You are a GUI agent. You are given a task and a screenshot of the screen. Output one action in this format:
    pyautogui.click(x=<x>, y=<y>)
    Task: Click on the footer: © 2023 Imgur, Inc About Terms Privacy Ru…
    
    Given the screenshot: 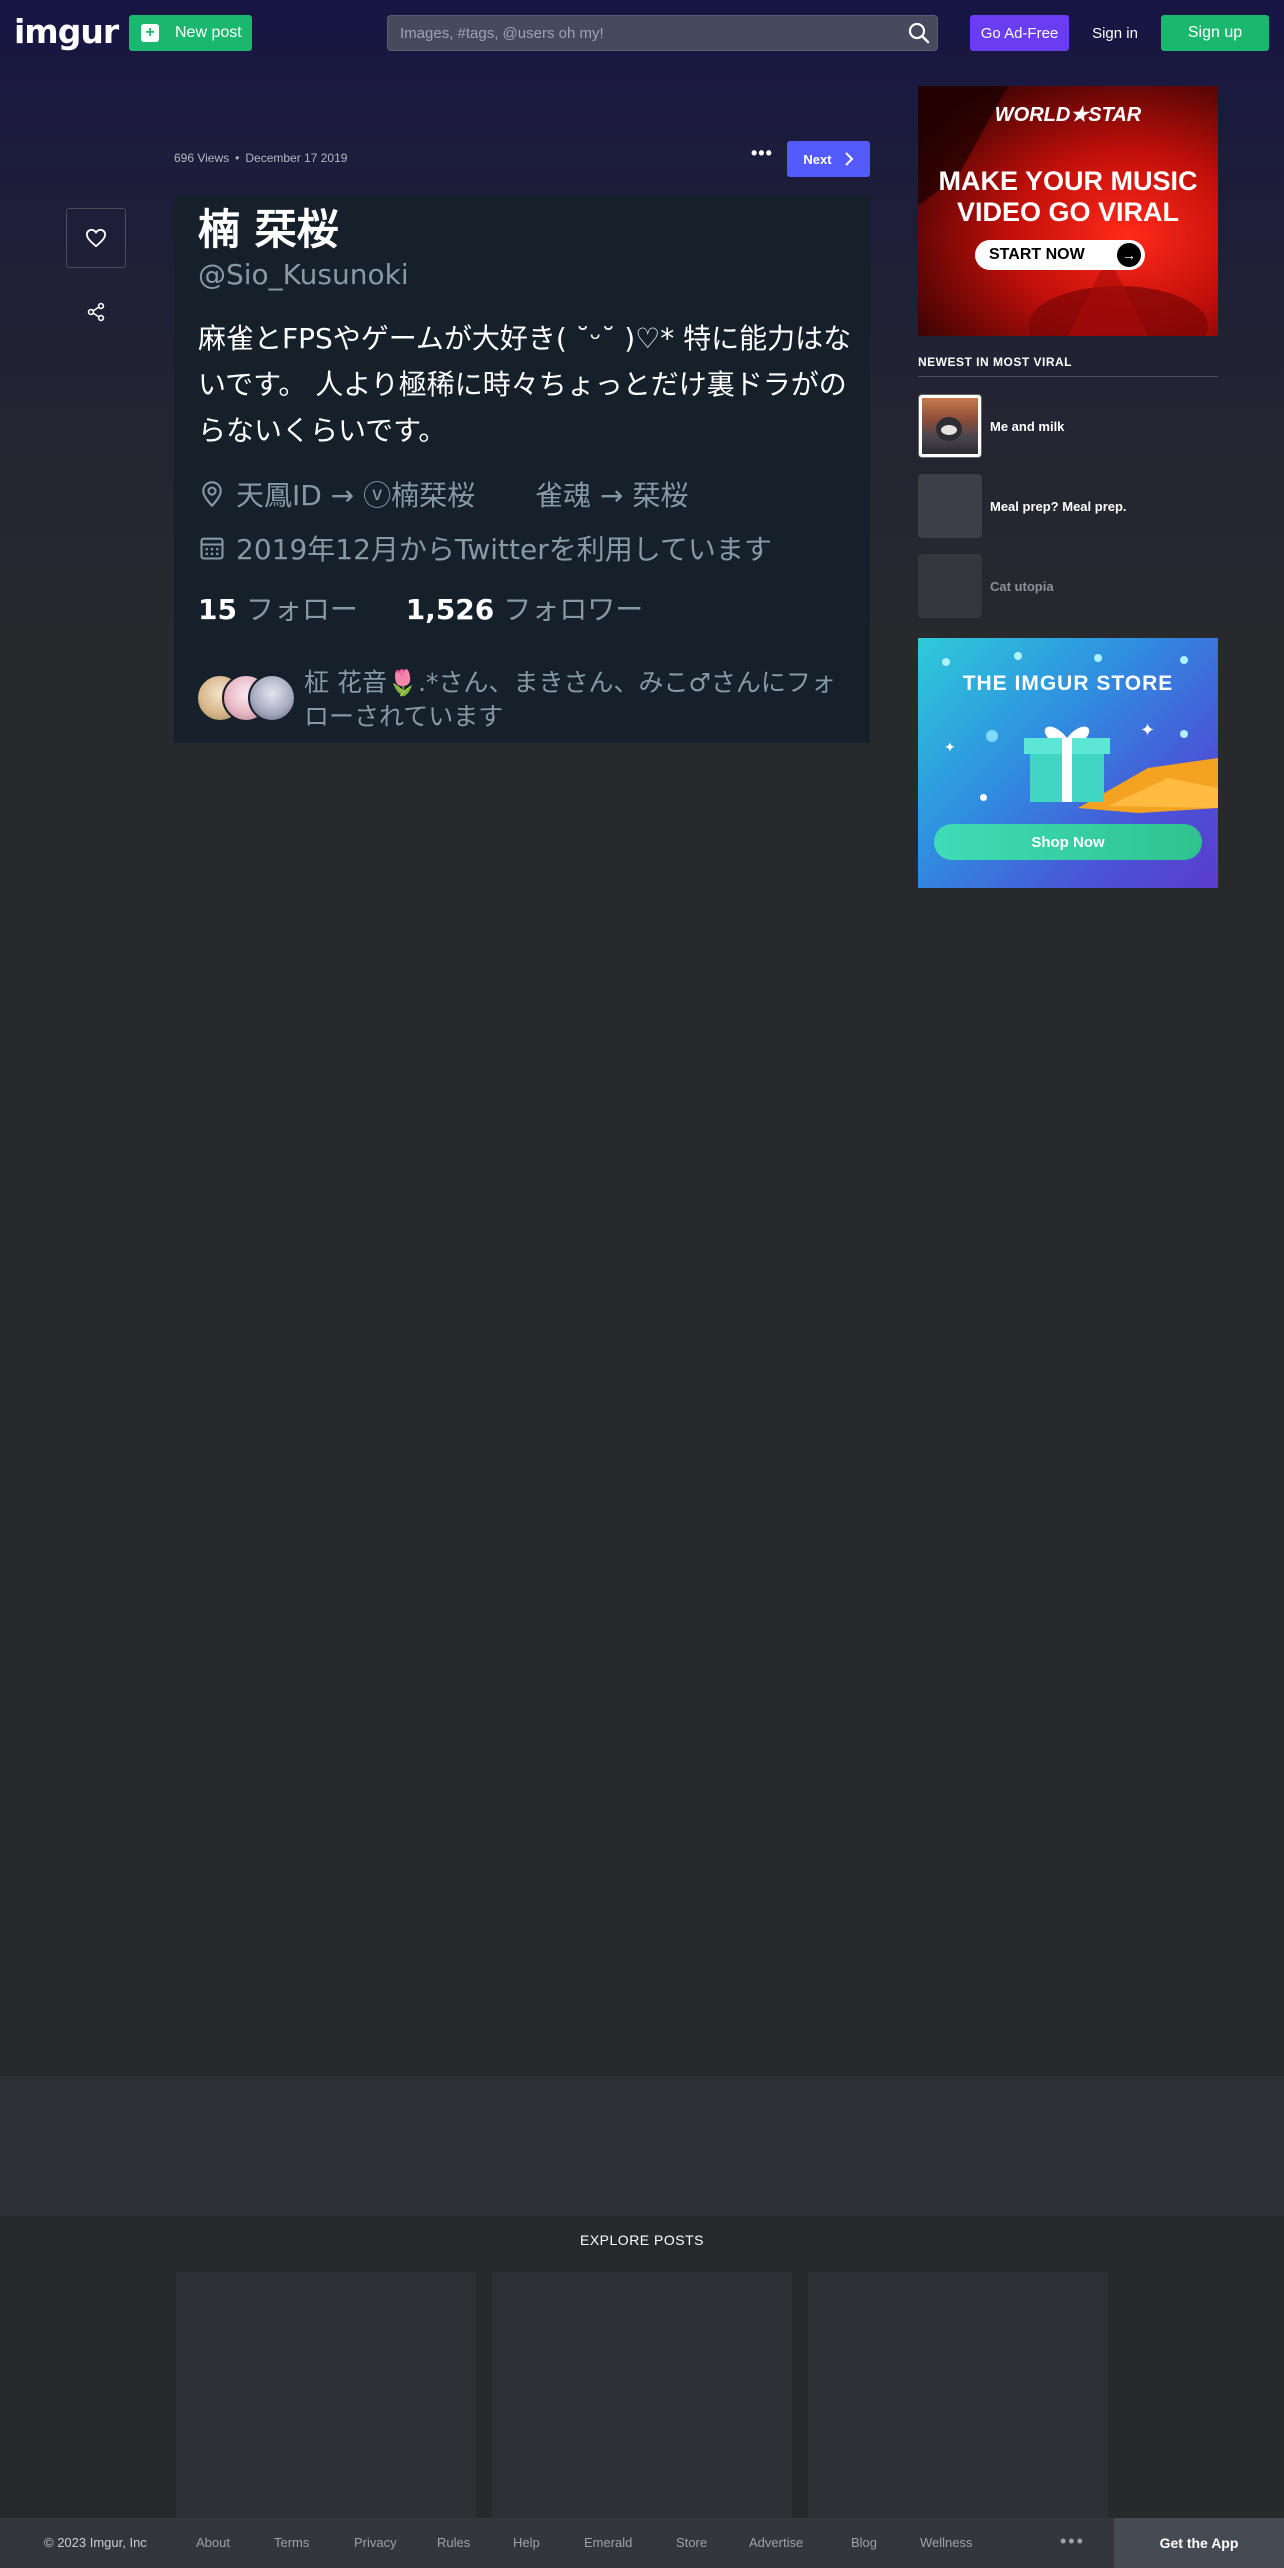 What is the action you would take?
    pyautogui.click(x=642, y=2543)
    